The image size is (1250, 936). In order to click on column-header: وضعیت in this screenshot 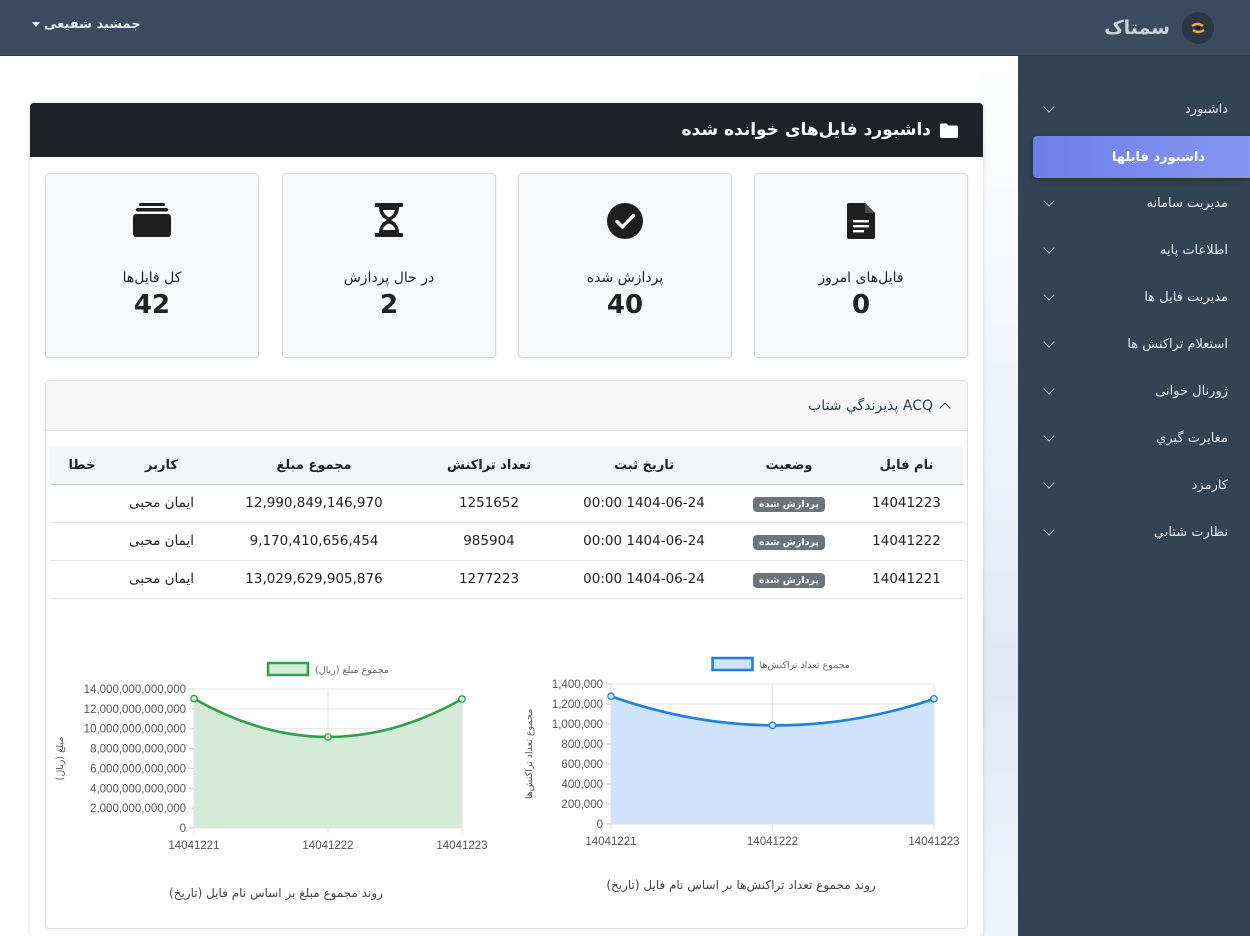, I will do `click(789, 466)`.